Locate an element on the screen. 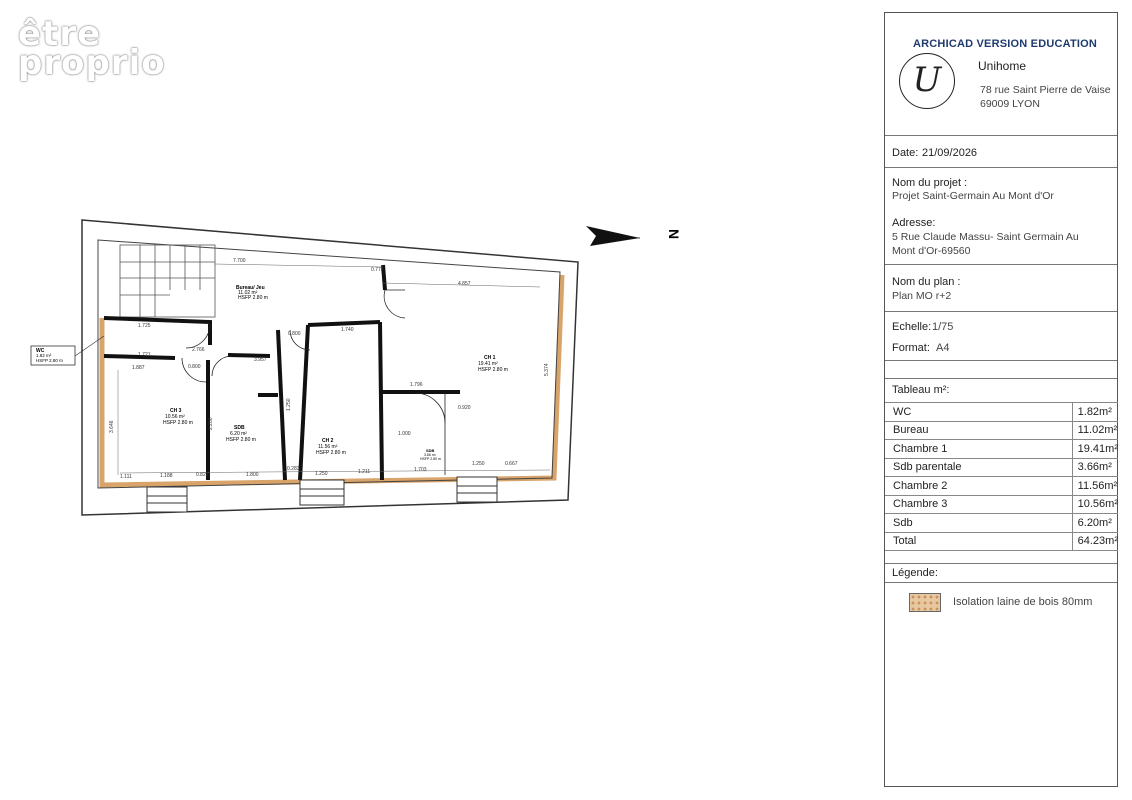 The width and height of the screenshot is (1132, 800). dim-label: 1.721 is located at coordinates (144, 355).